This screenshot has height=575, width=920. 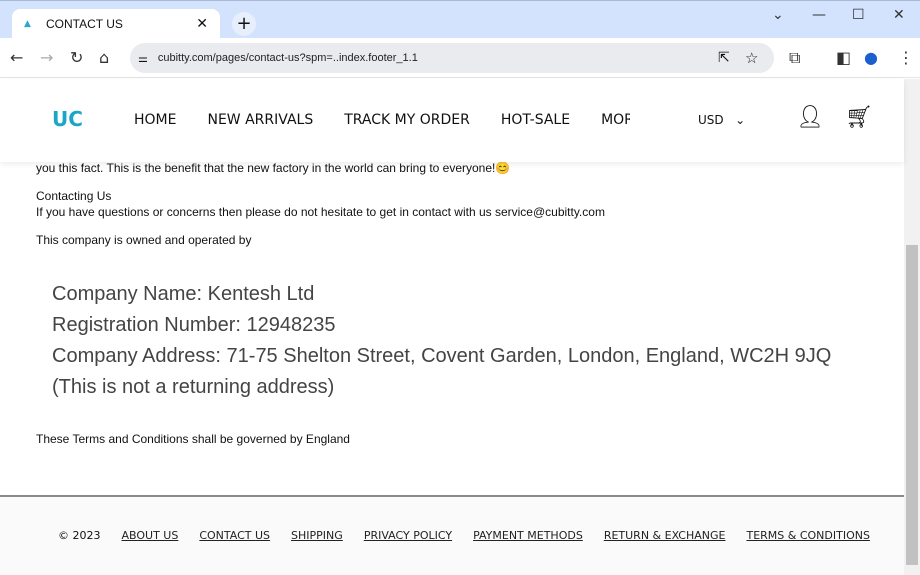 What do you see at coordinates (46, 57) in the screenshot?
I see `forward-icon: →` at bounding box center [46, 57].